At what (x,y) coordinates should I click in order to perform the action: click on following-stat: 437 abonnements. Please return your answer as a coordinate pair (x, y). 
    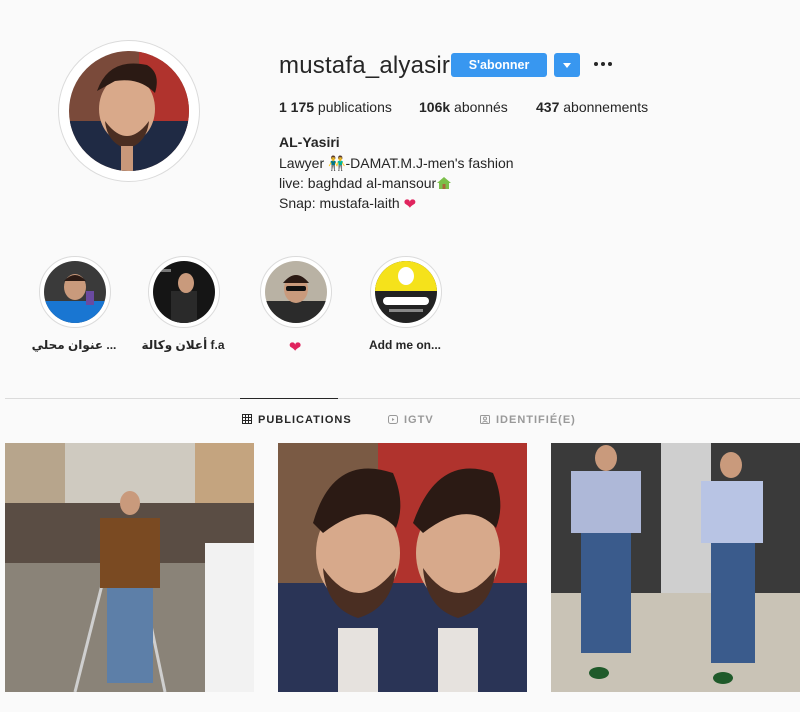
    Looking at the image, I should click on (592, 107).